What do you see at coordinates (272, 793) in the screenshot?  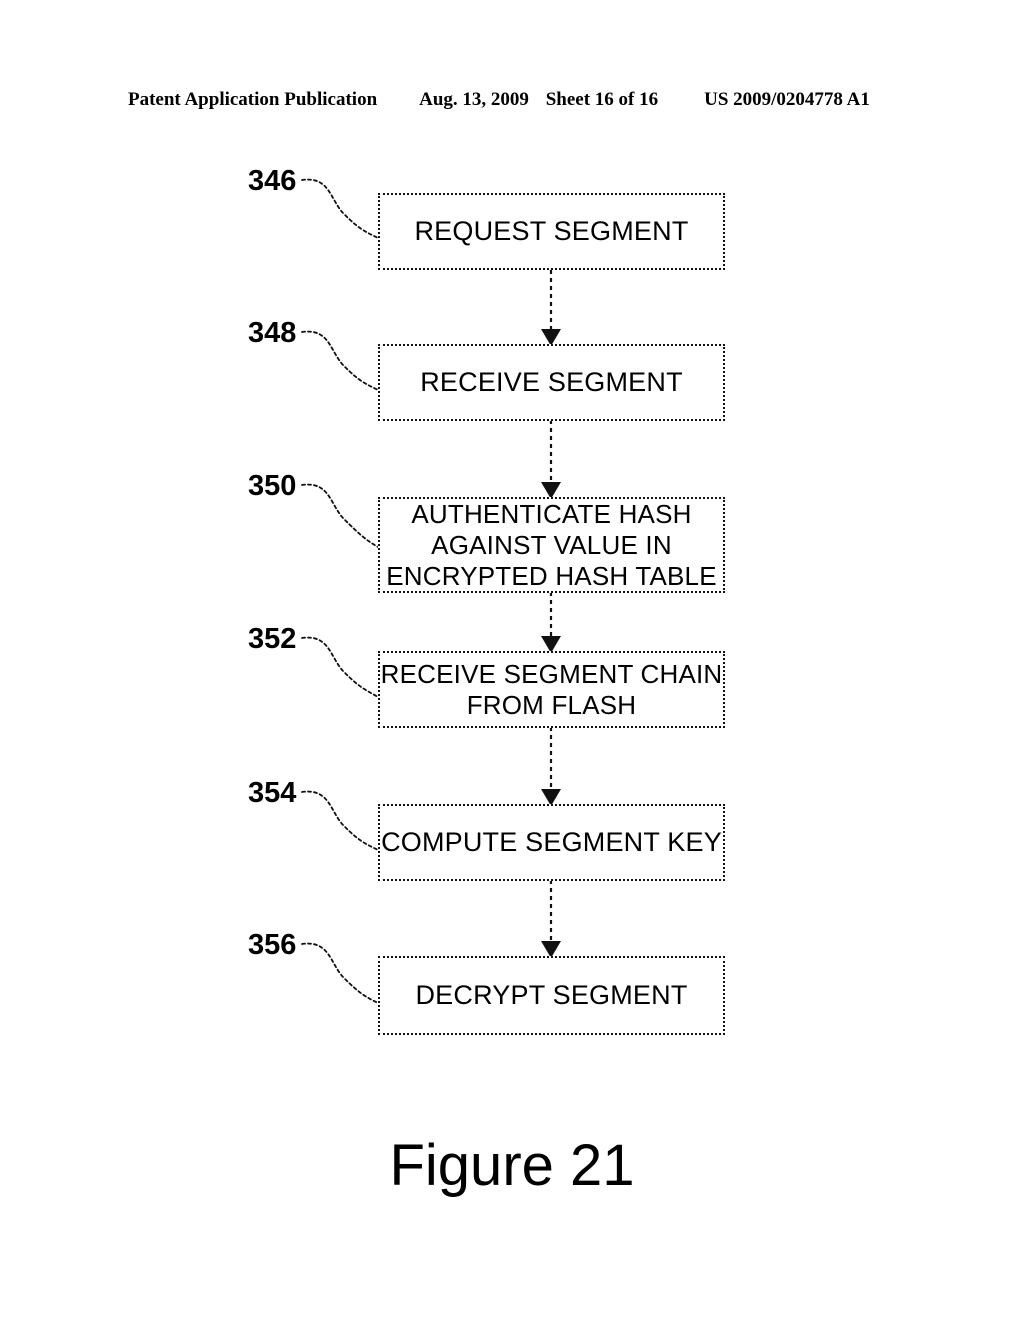 I see `ref-numeral-354: 354` at bounding box center [272, 793].